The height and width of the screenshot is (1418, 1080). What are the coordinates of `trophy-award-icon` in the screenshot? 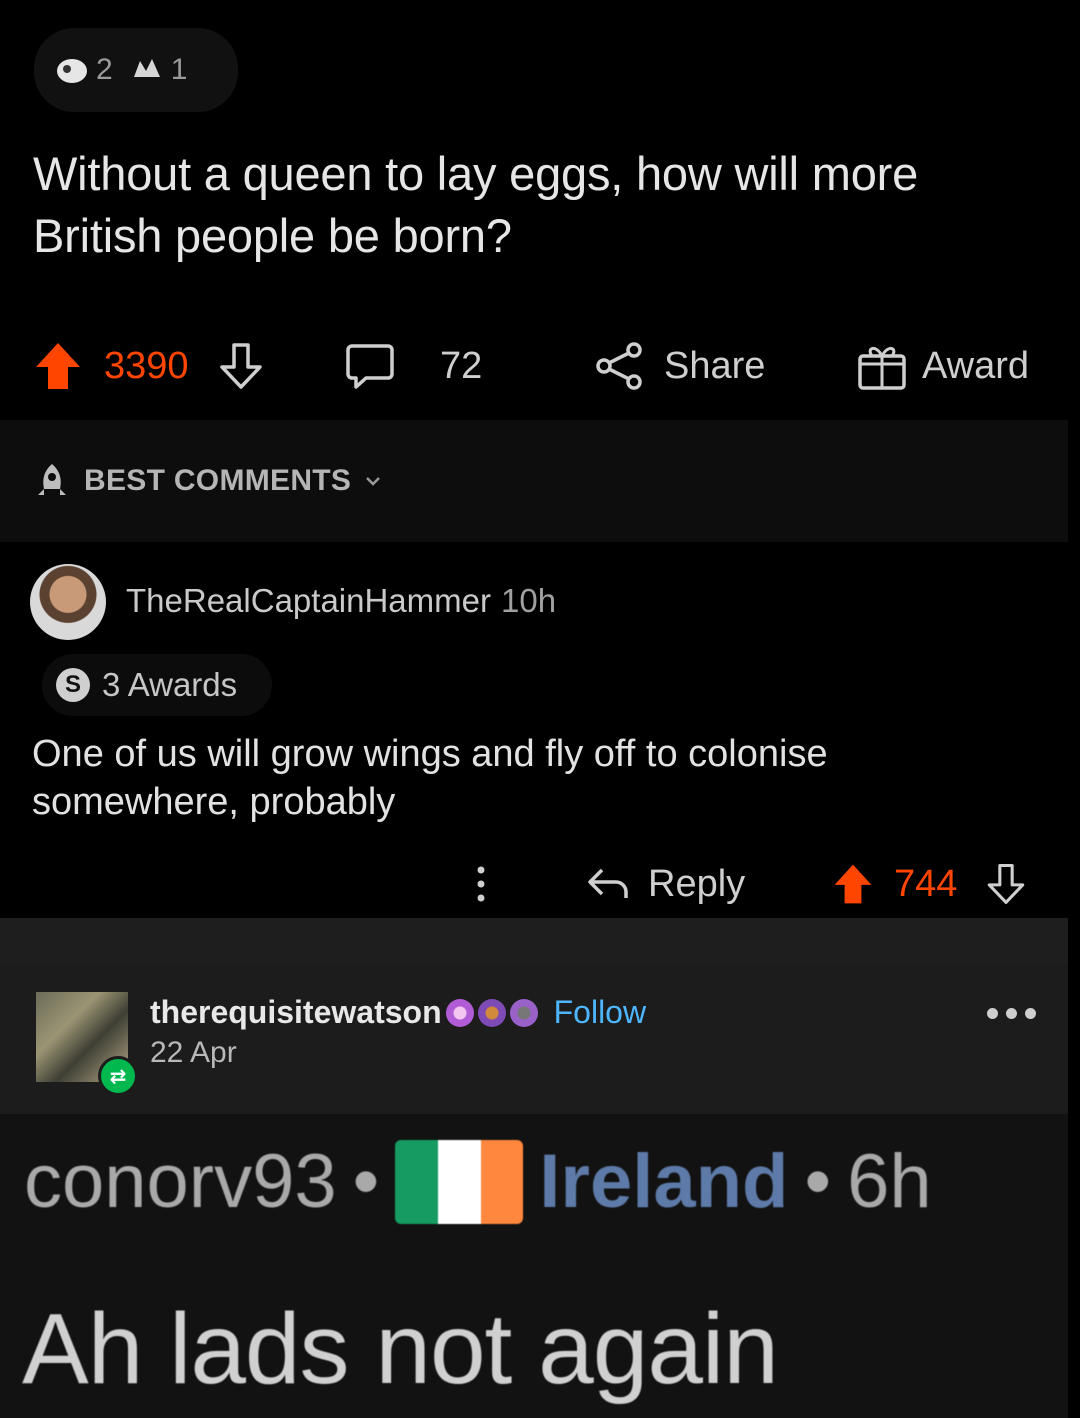 It's located at (72, 70).